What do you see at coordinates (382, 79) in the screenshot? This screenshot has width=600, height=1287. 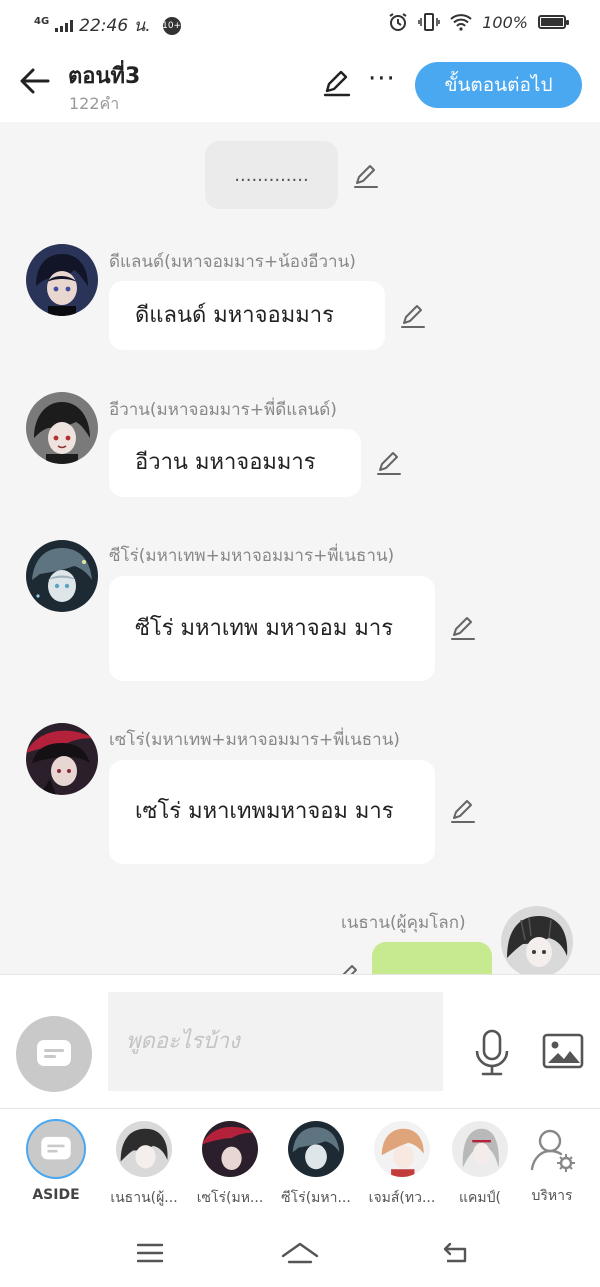 I see `more-options-button: ···` at bounding box center [382, 79].